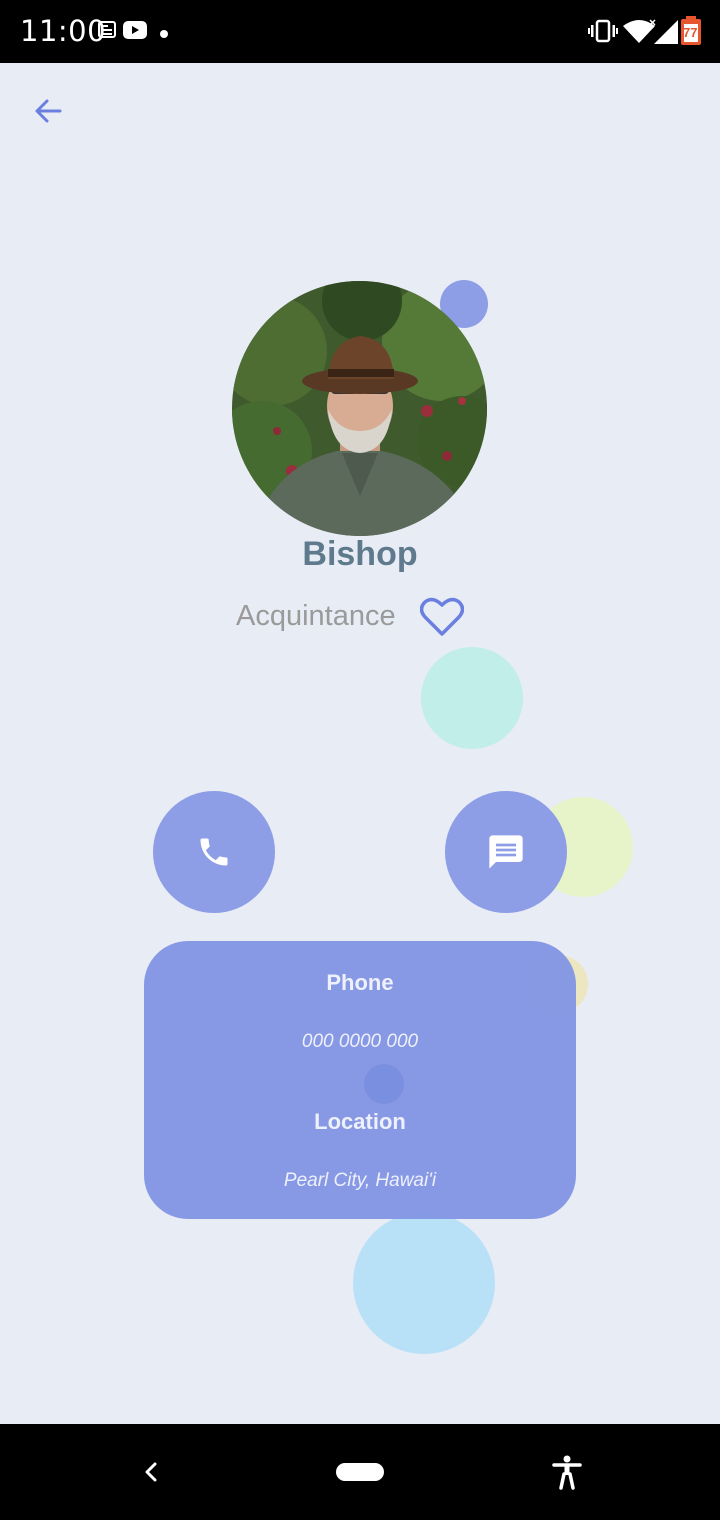  Describe the element at coordinates (359, 408) in the screenshot. I see `contact-avatar` at that location.